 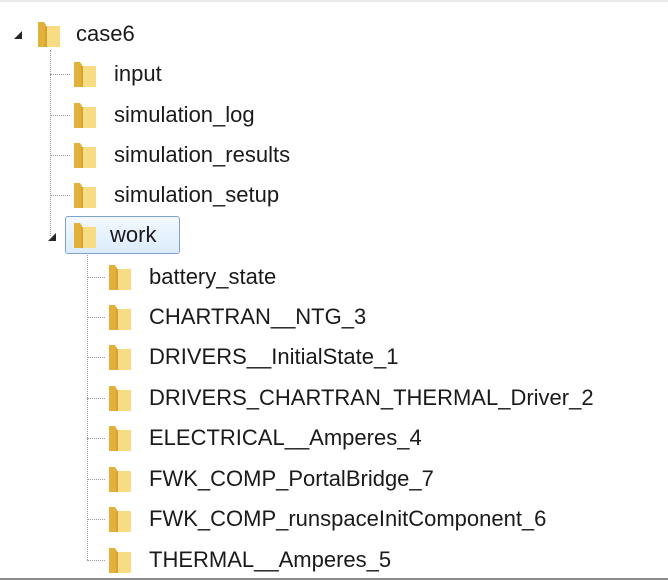 What do you see at coordinates (348, 518) in the screenshot?
I see `tree-item-label: FWK_COMP_runspaceInitComponent_6` at bounding box center [348, 518].